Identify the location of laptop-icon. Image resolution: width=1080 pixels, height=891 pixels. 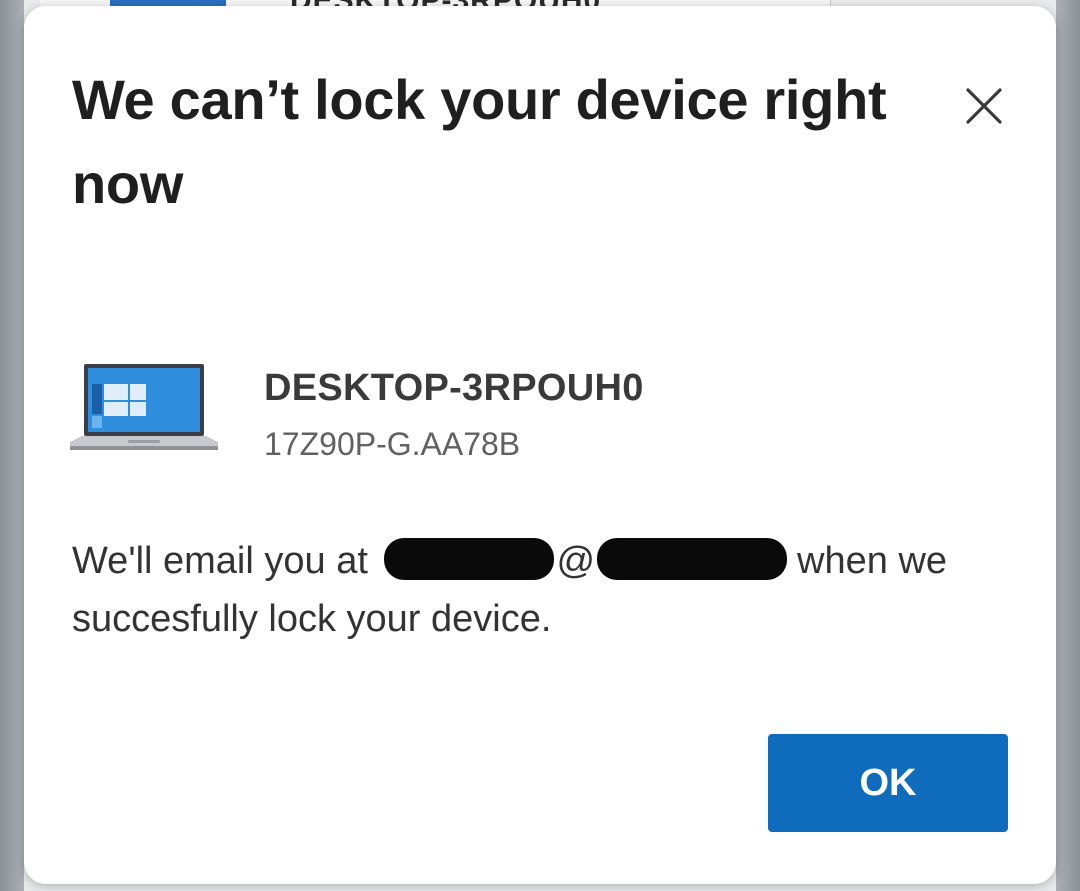
(144, 410).